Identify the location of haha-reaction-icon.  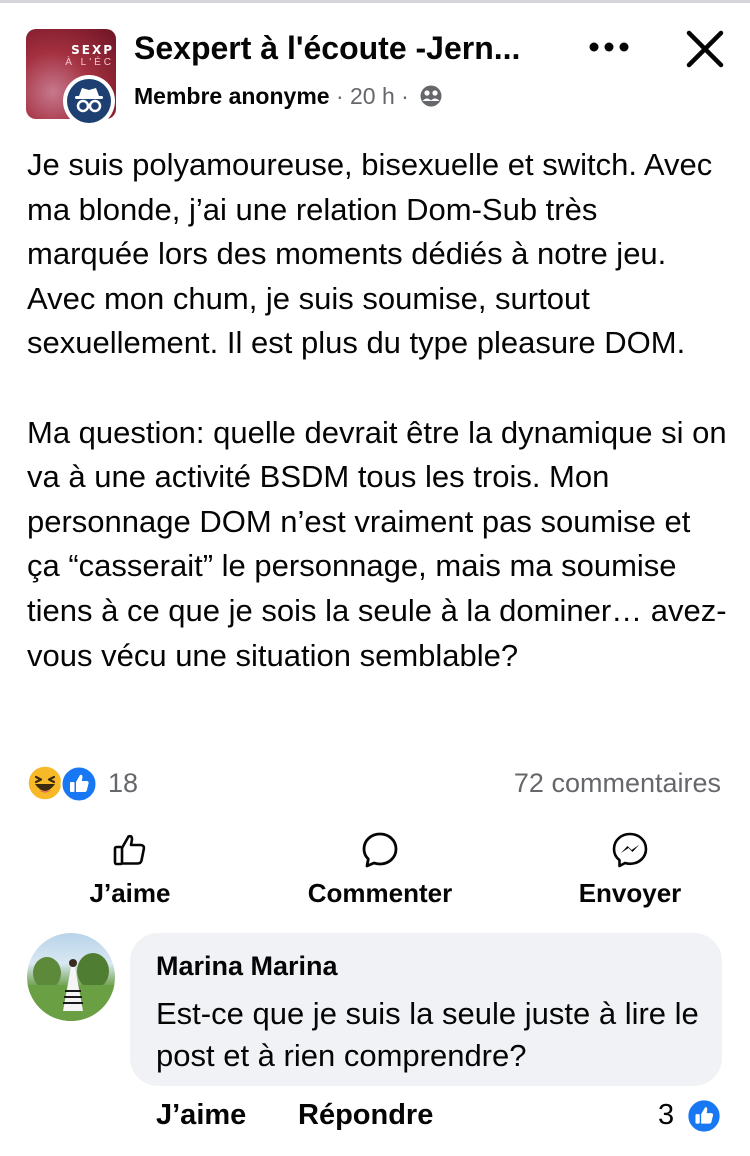
(45, 783).